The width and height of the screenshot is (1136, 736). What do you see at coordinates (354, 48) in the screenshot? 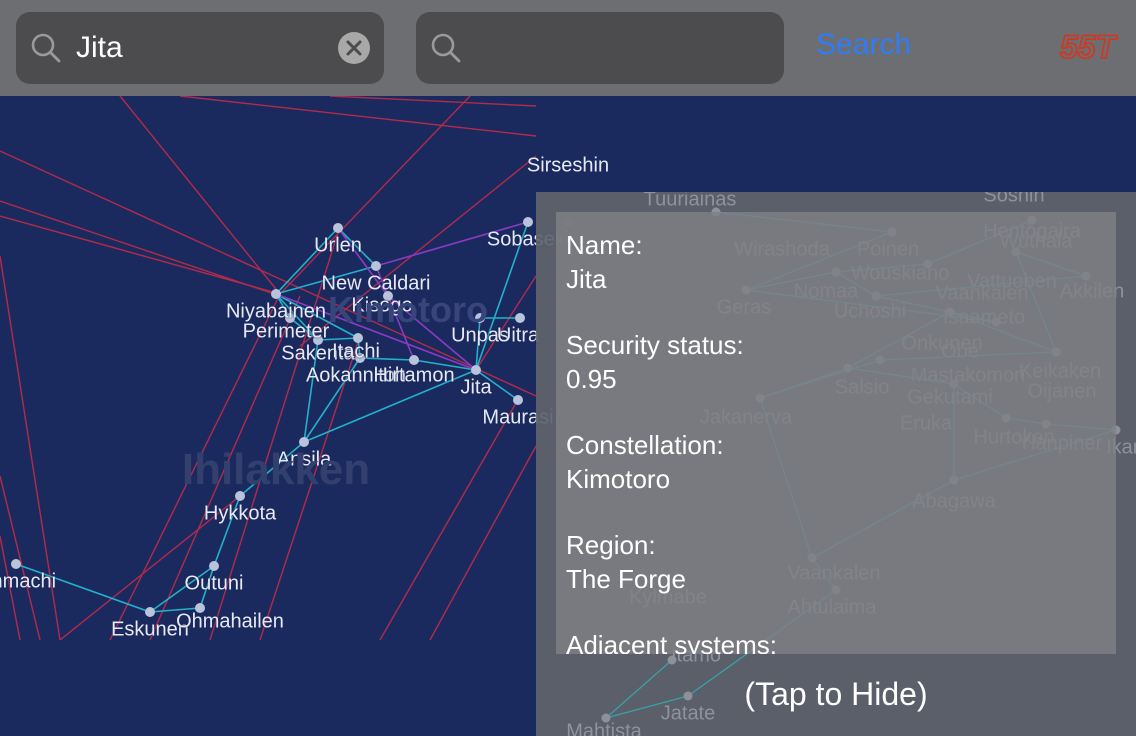
I see `clear-icon` at bounding box center [354, 48].